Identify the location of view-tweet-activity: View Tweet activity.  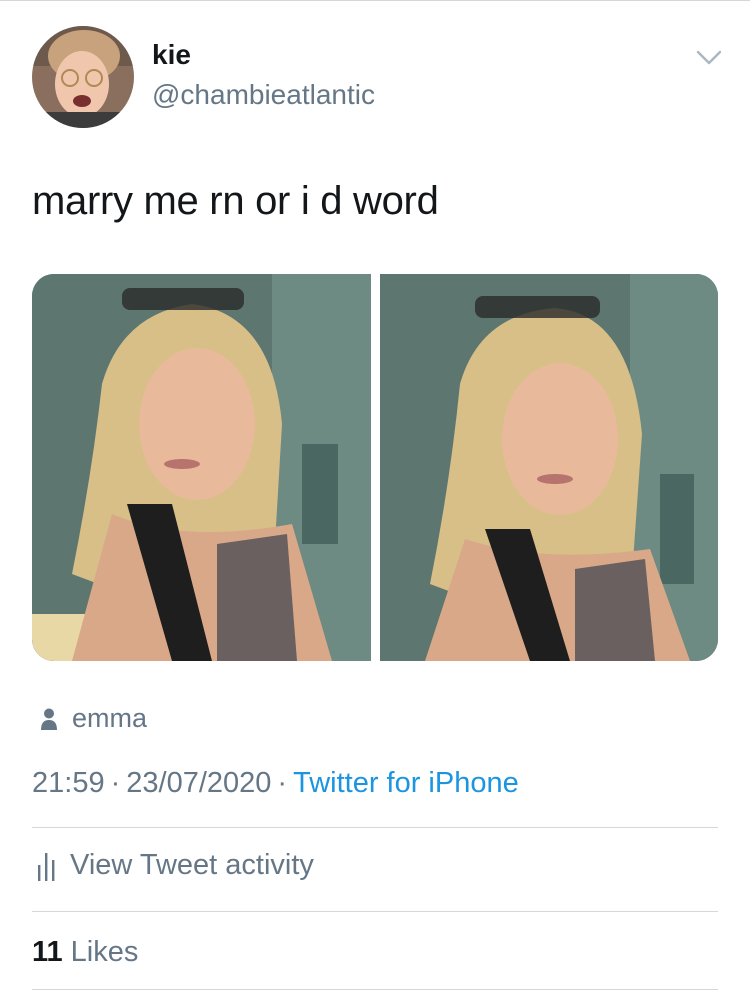
(175, 865).